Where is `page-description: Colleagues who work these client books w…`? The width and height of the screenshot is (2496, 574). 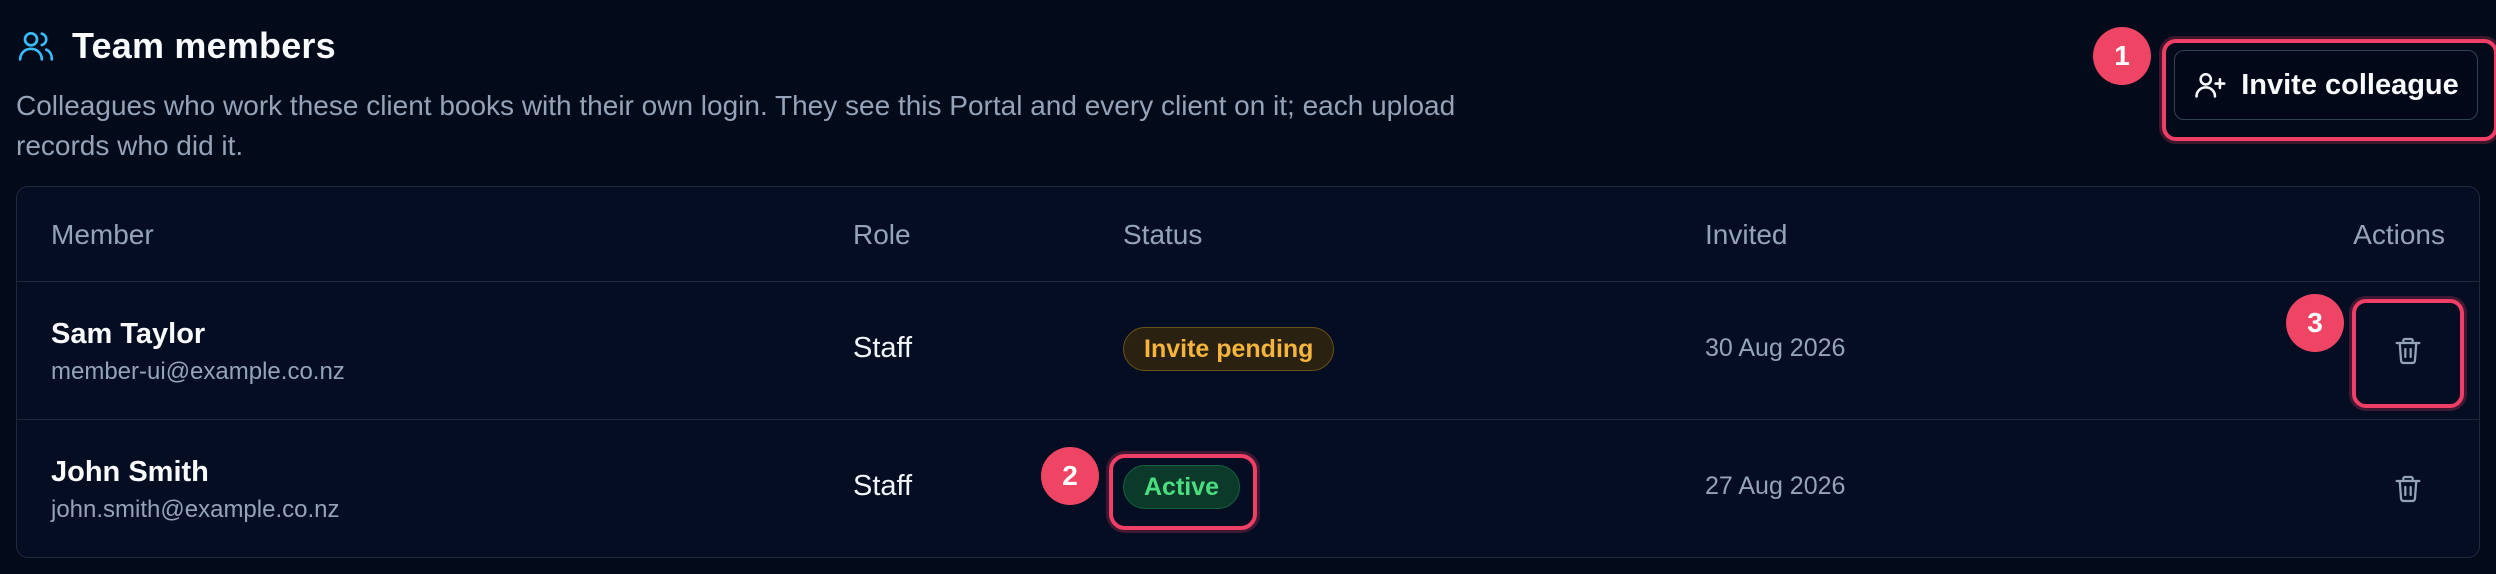 page-description: Colleagues who work these client books w… is located at coordinates (736, 125).